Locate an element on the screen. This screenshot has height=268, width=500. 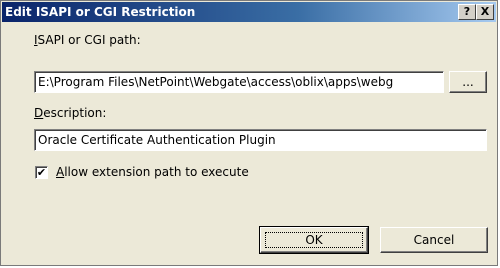
description-label-accesskey: D is located at coordinates (39, 113).